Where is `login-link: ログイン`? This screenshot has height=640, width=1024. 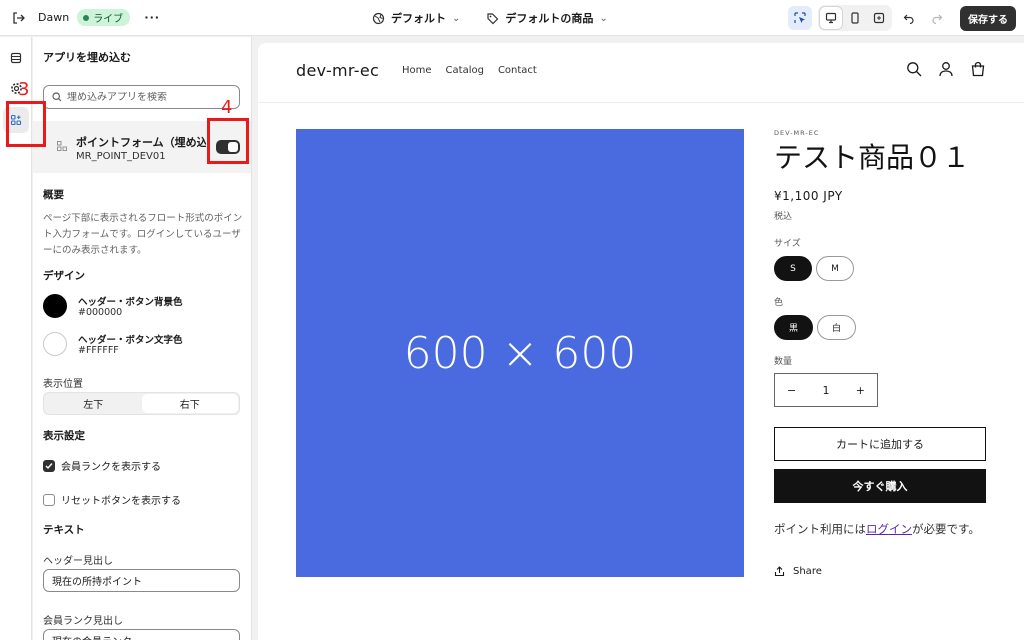 login-link: ログイン is located at coordinates (889, 529).